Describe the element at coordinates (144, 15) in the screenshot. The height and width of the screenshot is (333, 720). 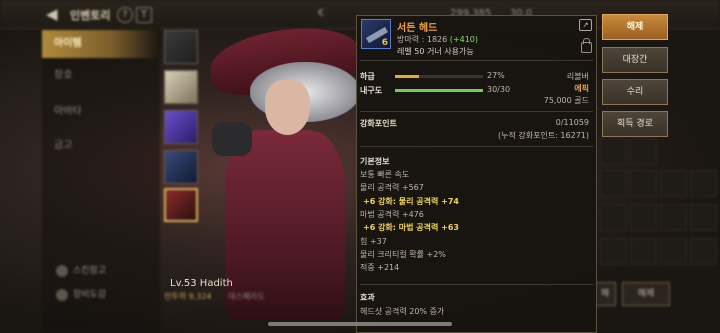
I see `filter-icon: T` at that location.